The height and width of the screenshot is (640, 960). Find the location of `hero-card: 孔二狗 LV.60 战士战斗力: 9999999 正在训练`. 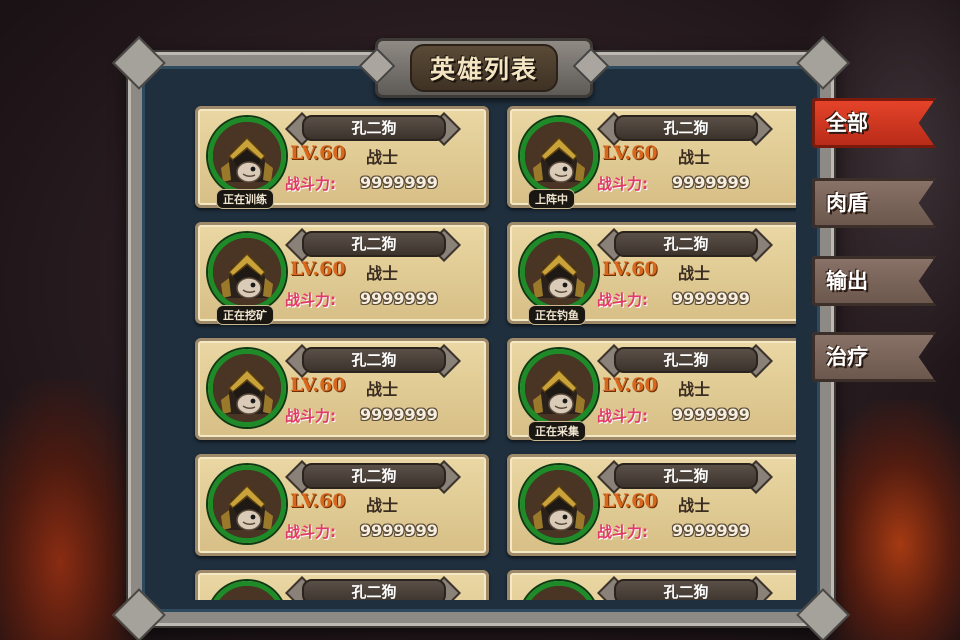

hero-card: 孔二狗 LV.60 战士战斗力: 9999999 正在训练 is located at coordinates (342, 157).